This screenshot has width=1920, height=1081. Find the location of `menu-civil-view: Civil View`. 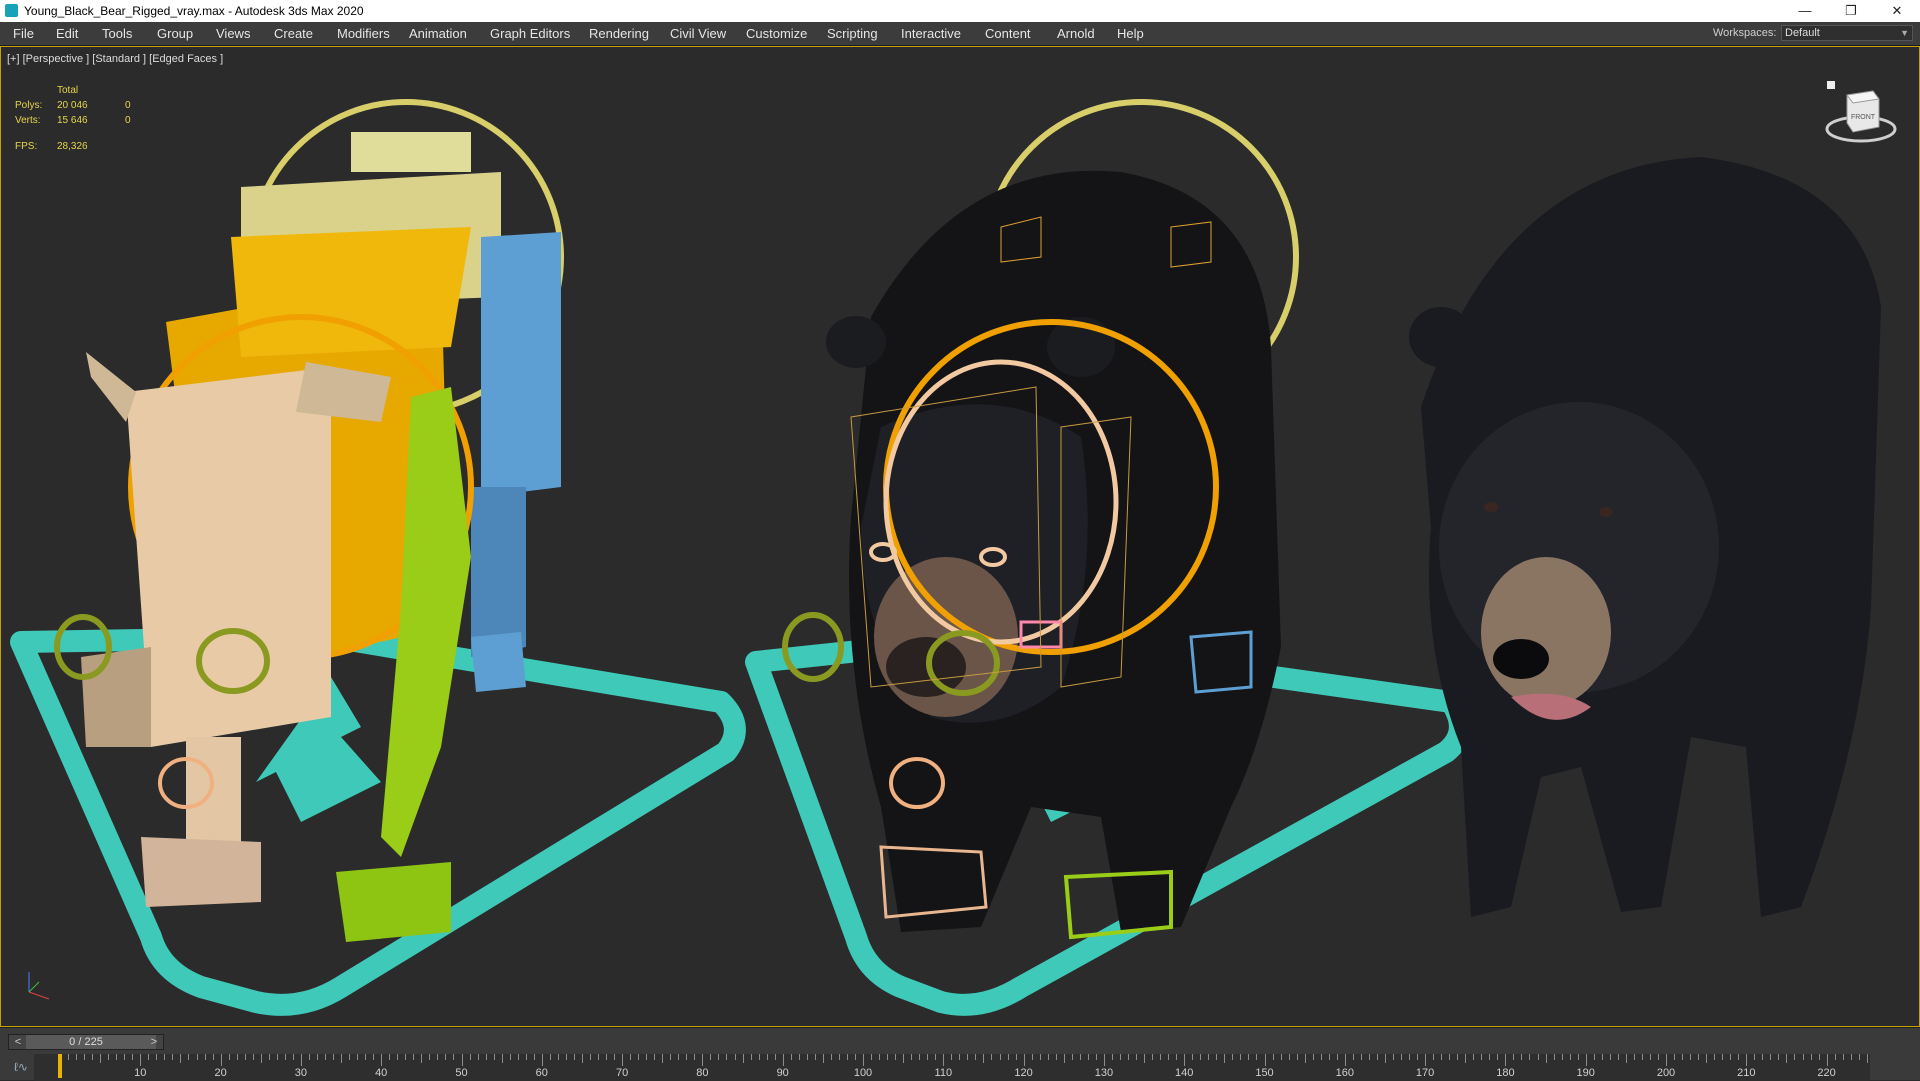

menu-civil-view: Civil View is located at coordinates (698, 33).